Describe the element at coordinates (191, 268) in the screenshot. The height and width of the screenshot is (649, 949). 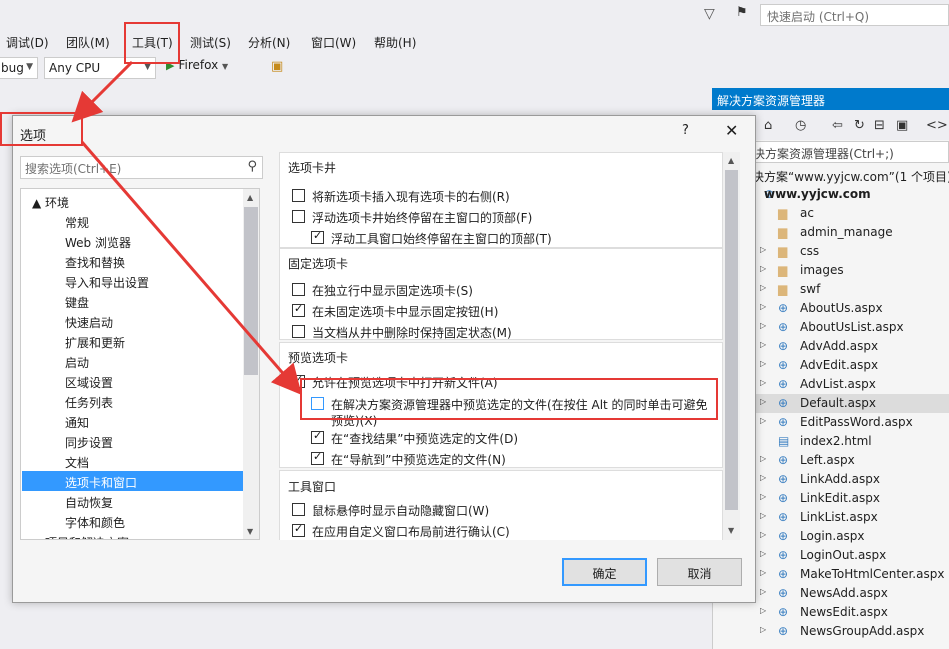
I see `arrow-dialog-to-option` at that location.